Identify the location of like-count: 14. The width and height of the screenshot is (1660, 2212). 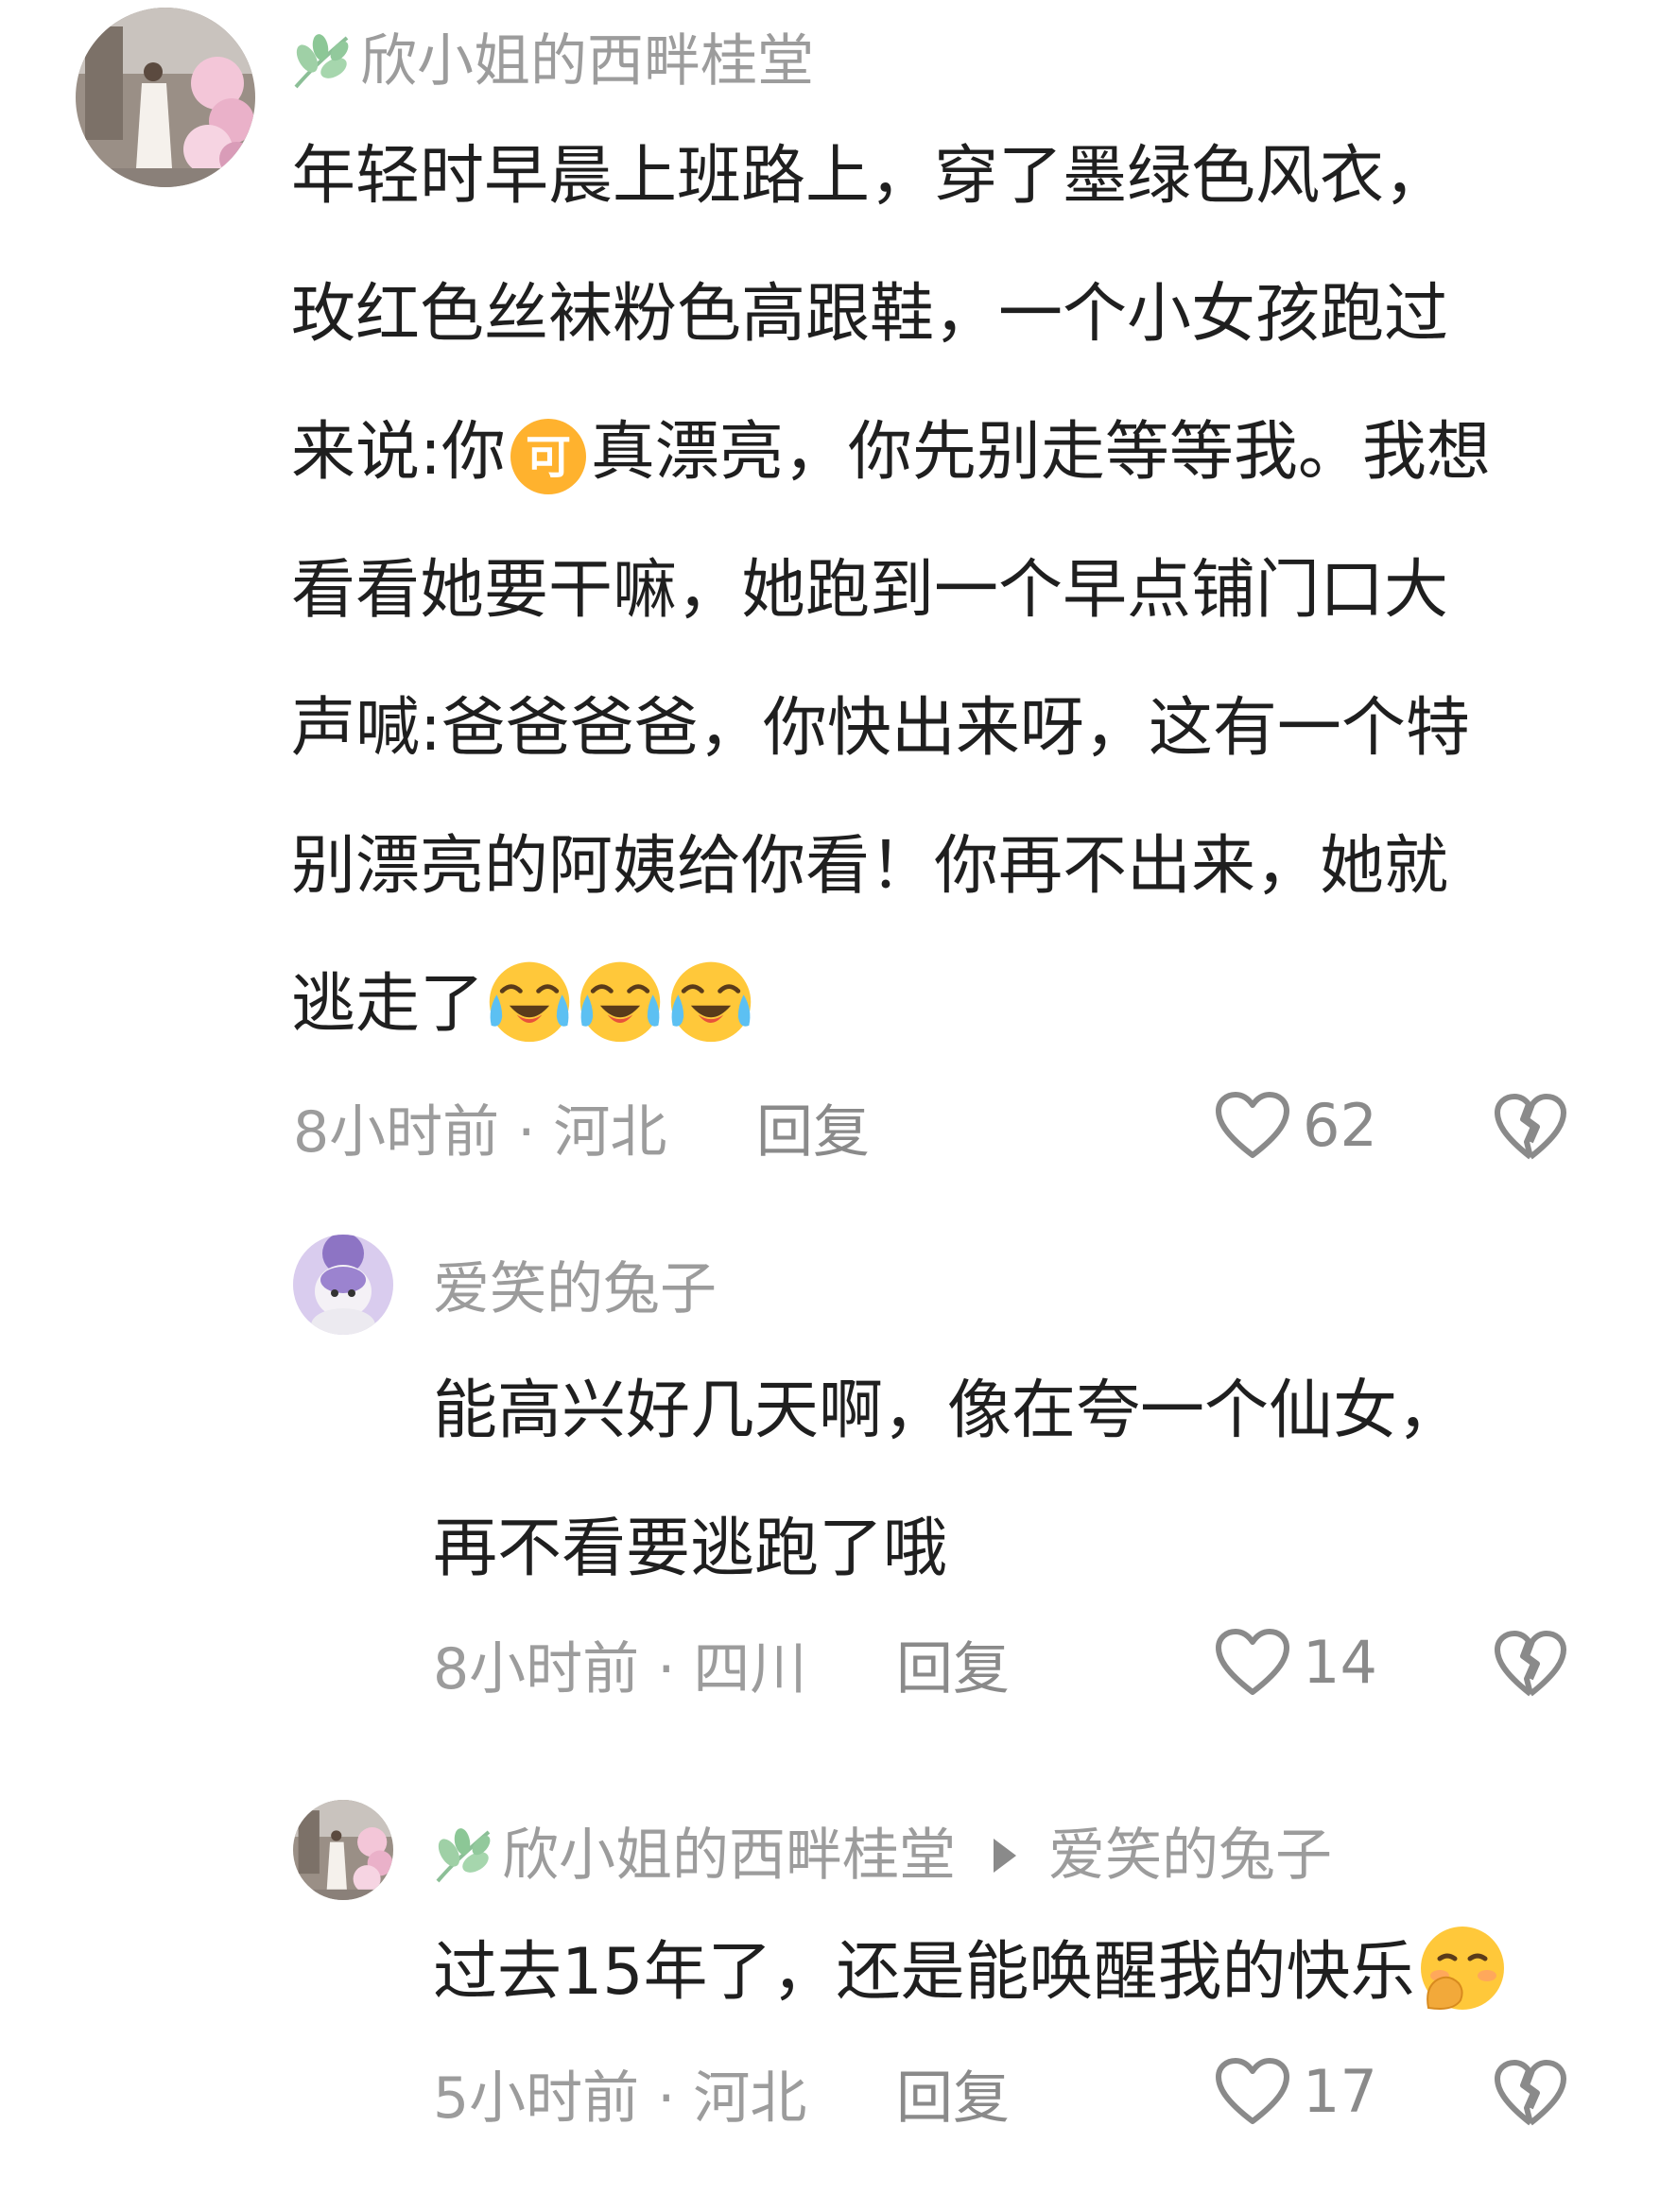
(1340, 1662).